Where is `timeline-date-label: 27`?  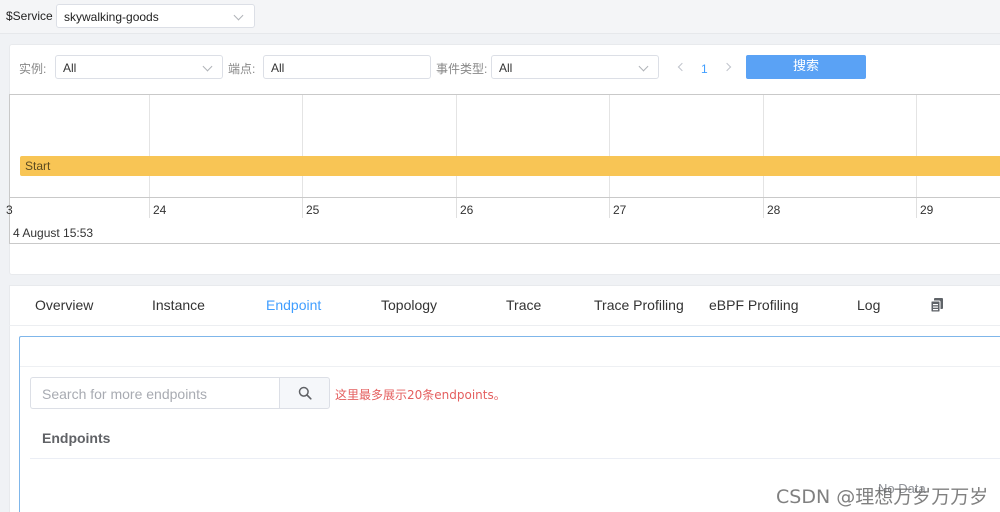 timeline-date-label: 27 is located at coordinates (620, 210).